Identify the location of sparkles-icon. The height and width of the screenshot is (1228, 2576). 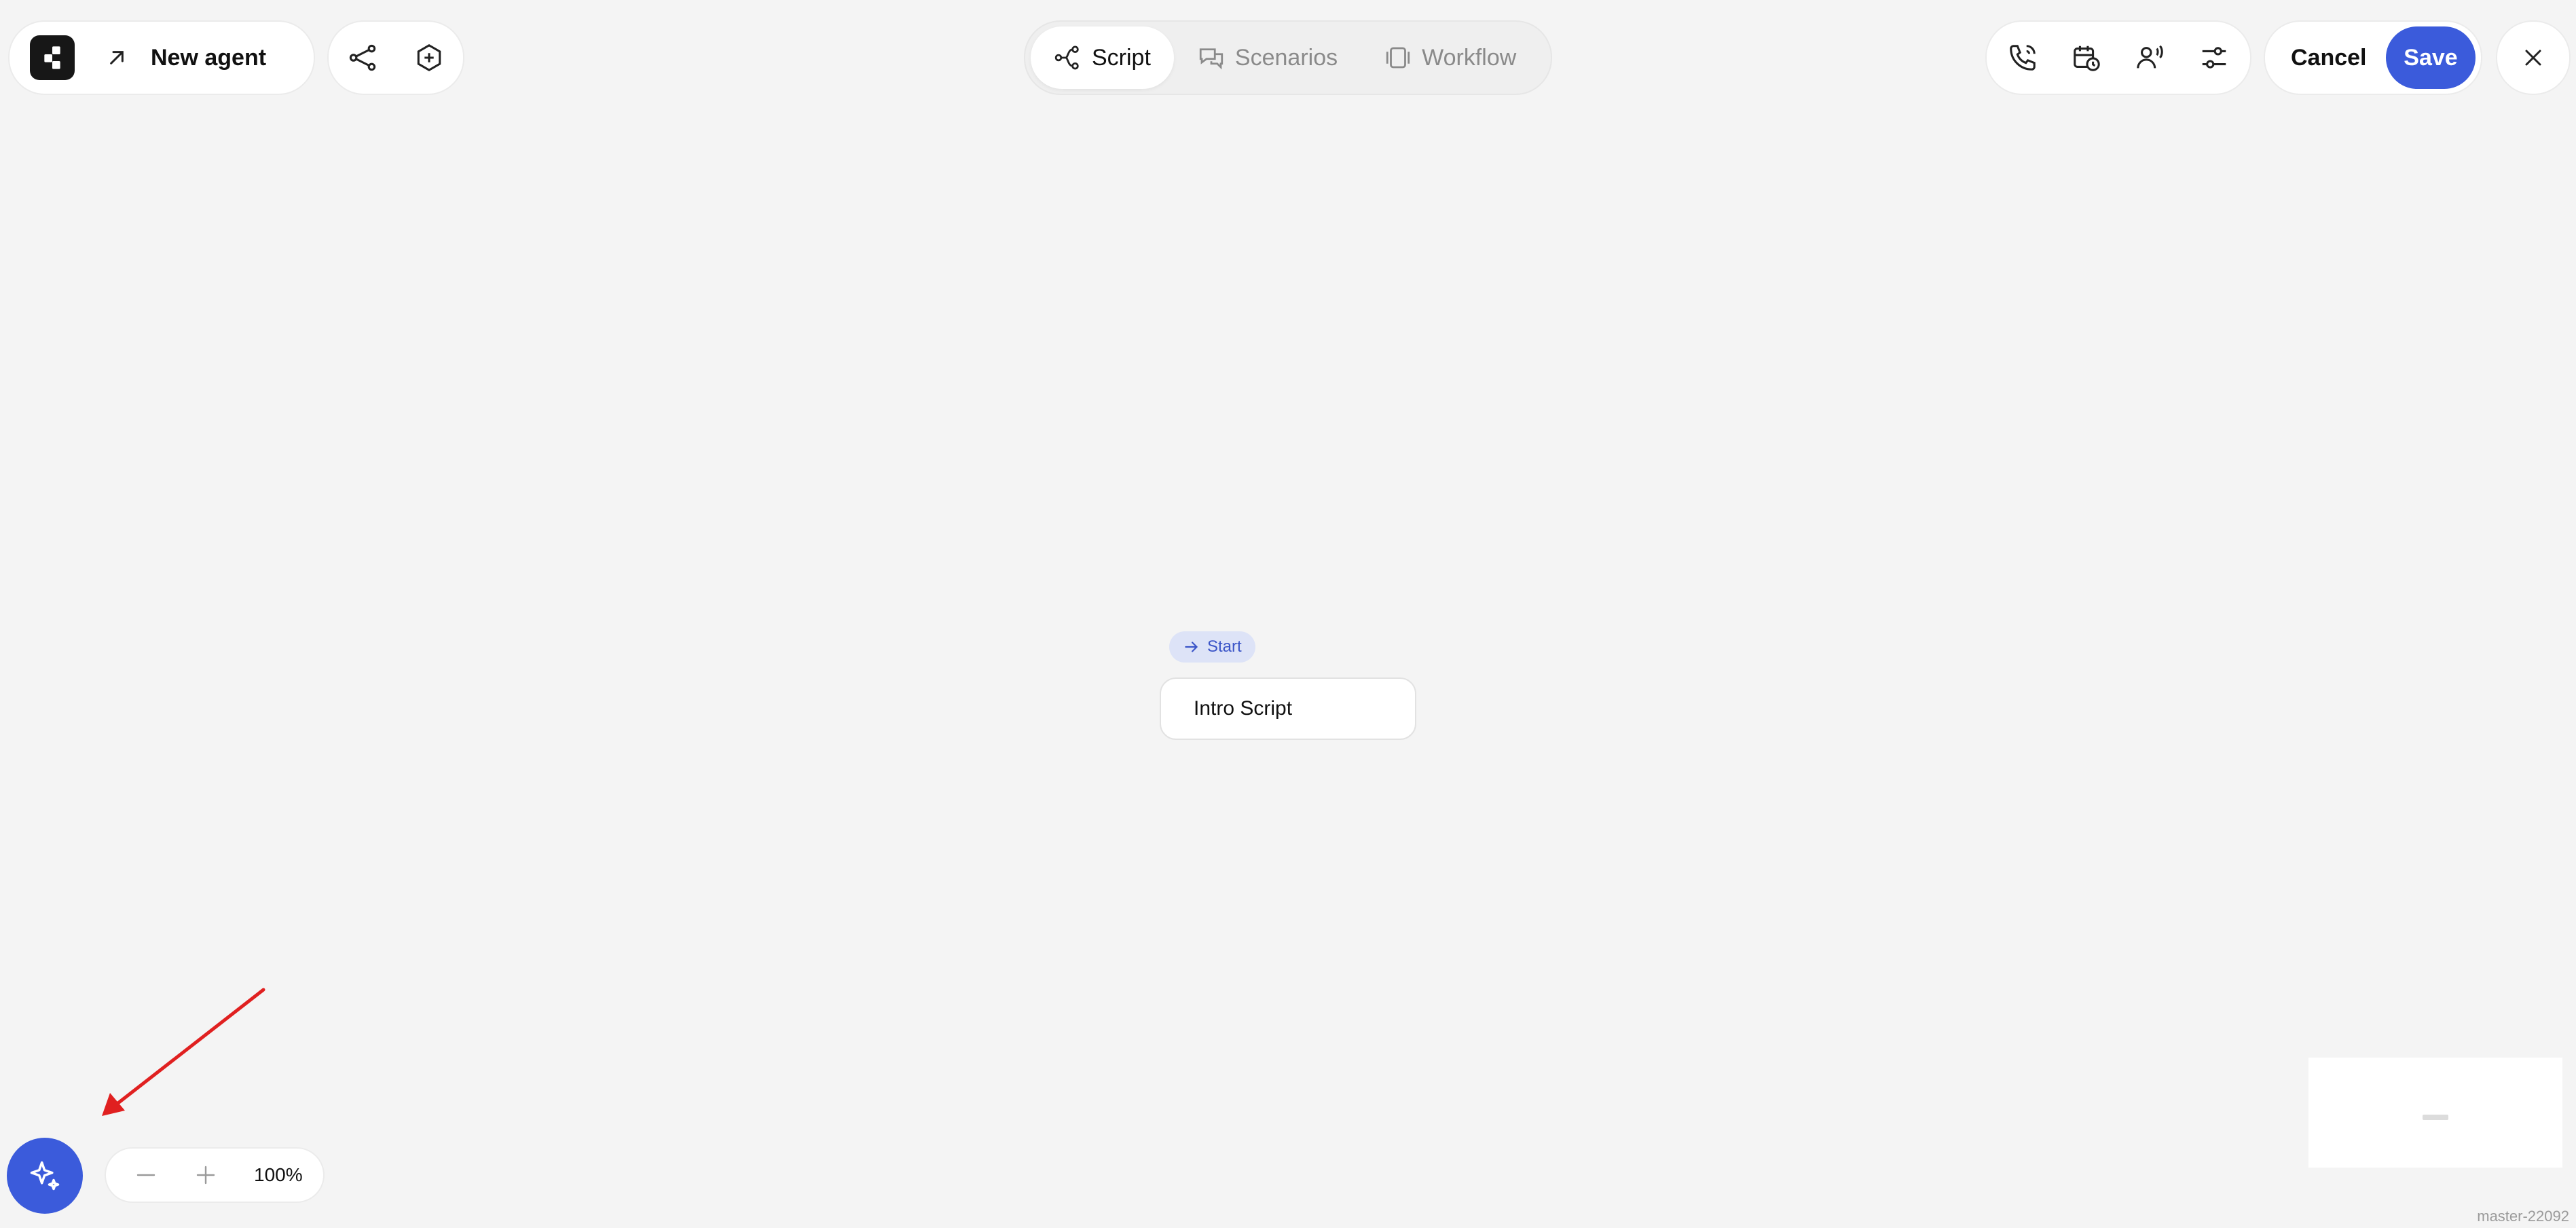
(45, 1176).